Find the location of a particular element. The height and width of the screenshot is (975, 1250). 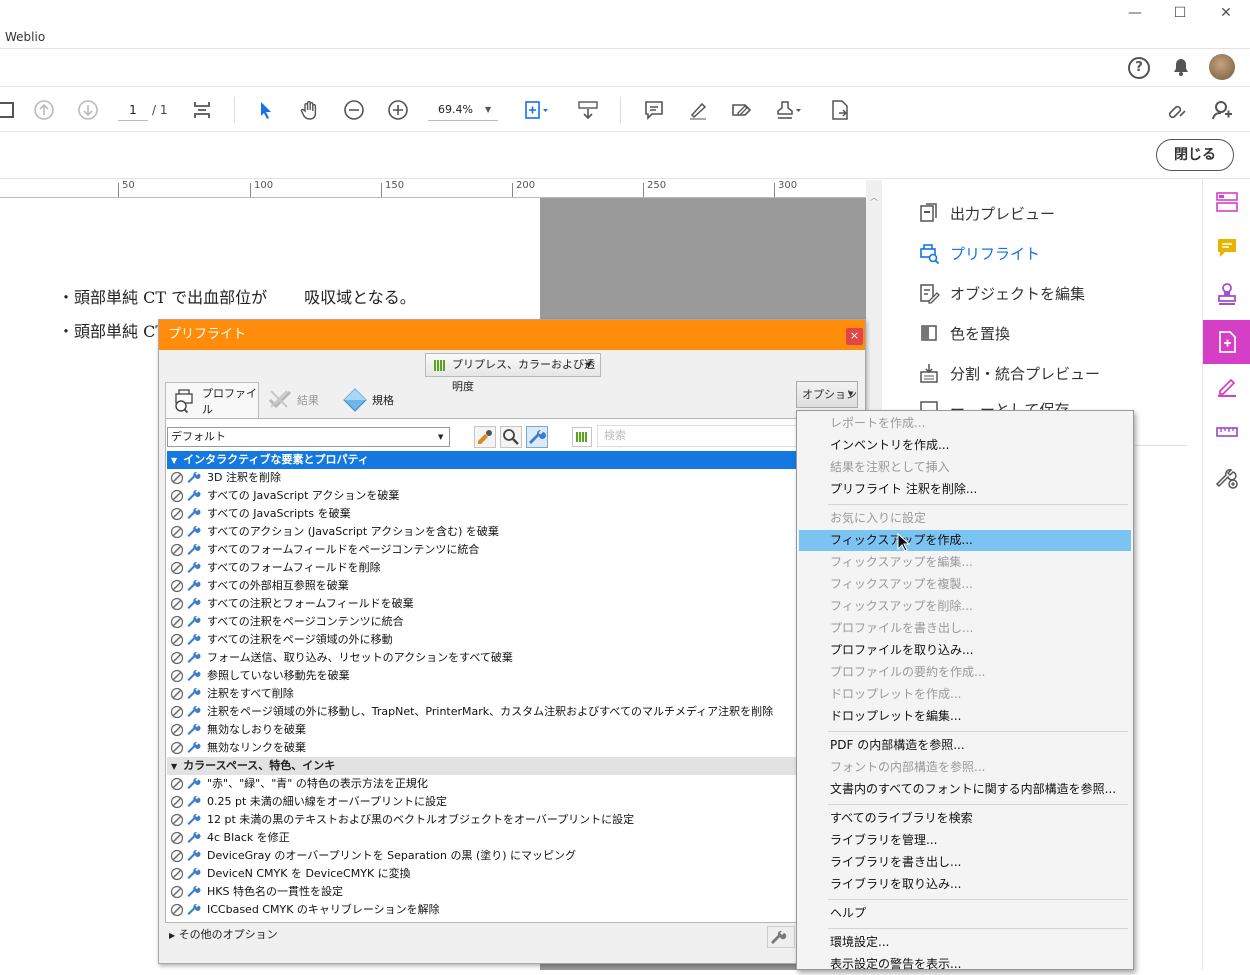

options-button: オプション ▼ is located at coordinates (827, 394).